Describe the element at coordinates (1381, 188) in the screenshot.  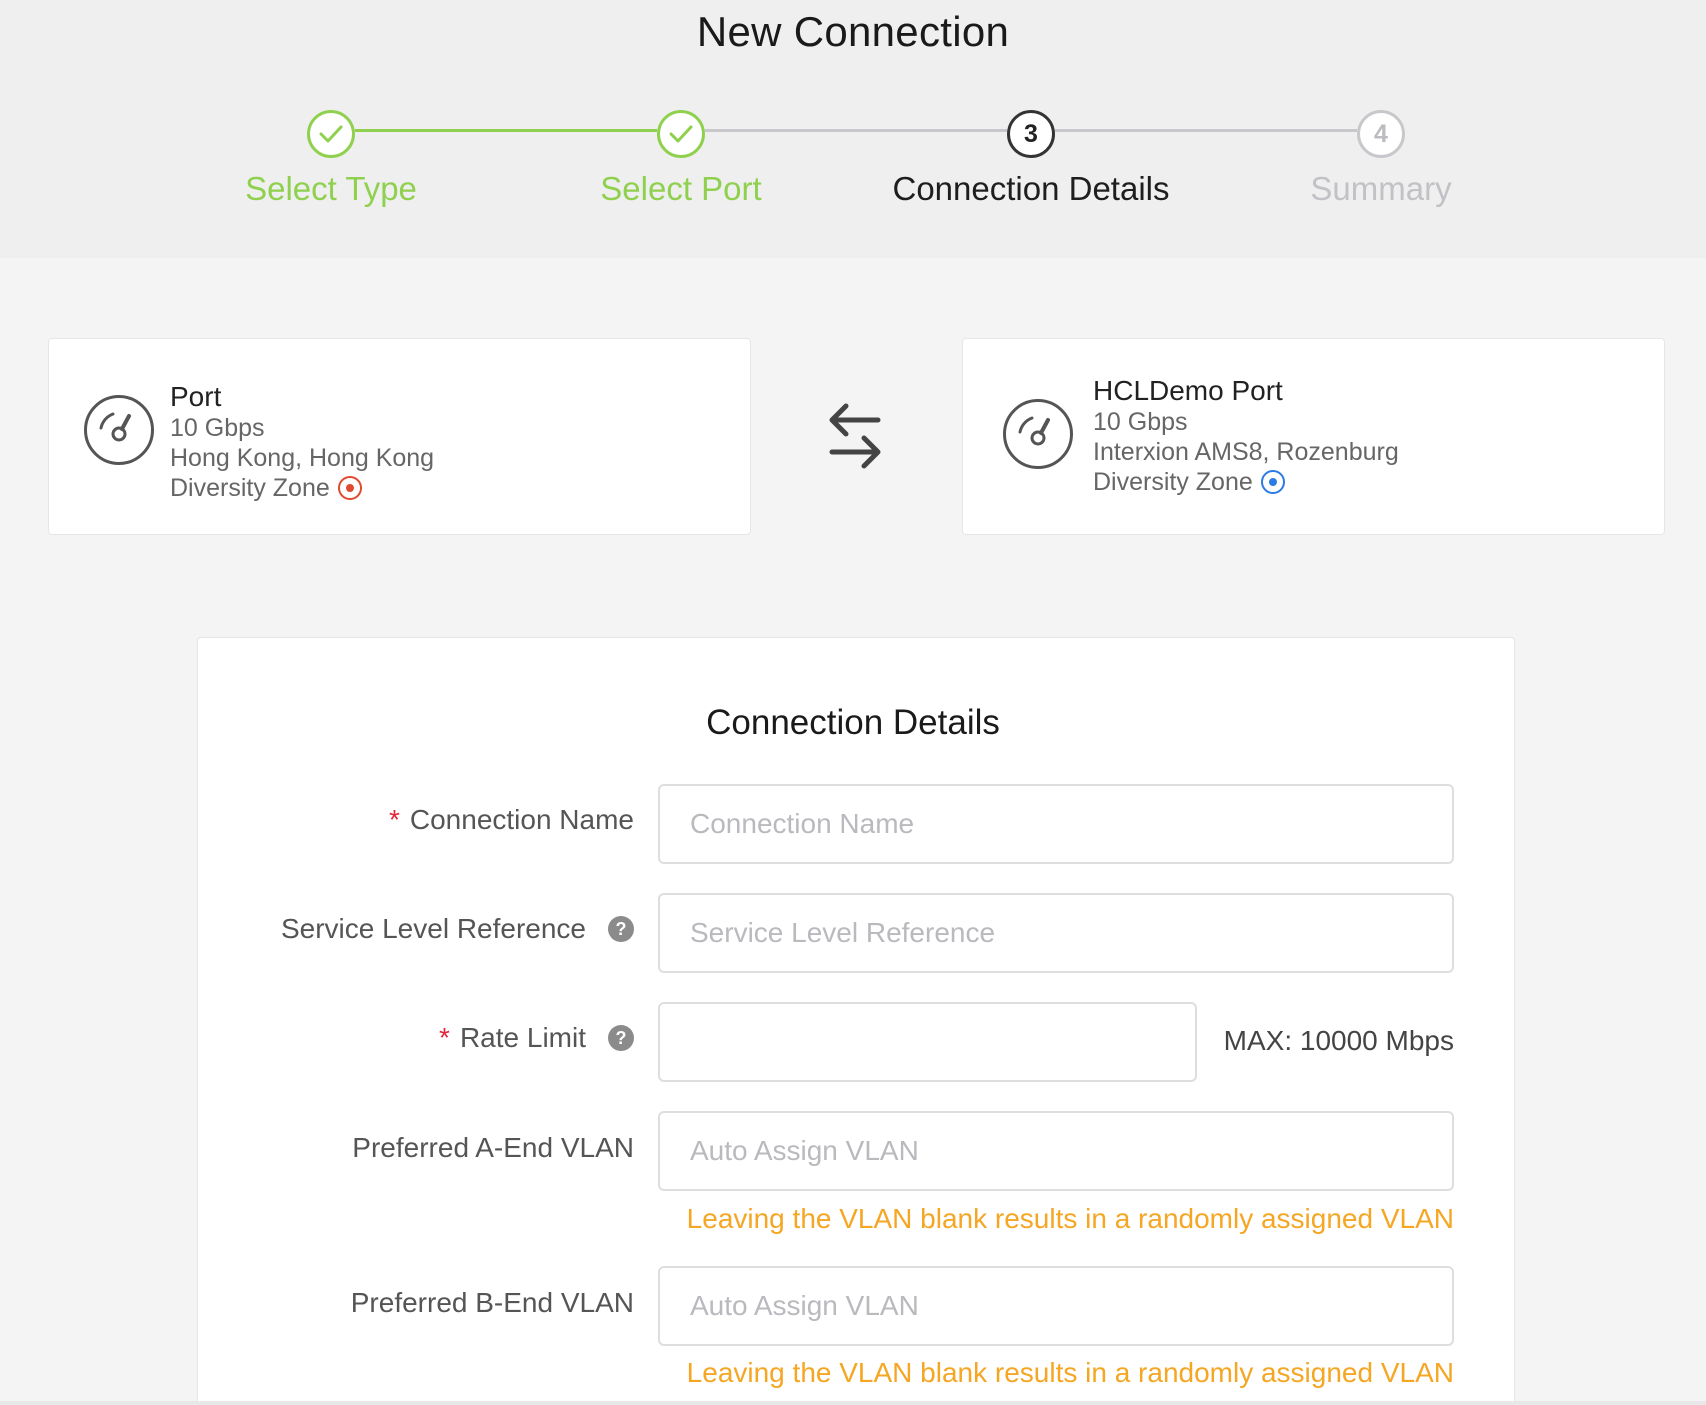
I see `step-label: Summary` at that location.